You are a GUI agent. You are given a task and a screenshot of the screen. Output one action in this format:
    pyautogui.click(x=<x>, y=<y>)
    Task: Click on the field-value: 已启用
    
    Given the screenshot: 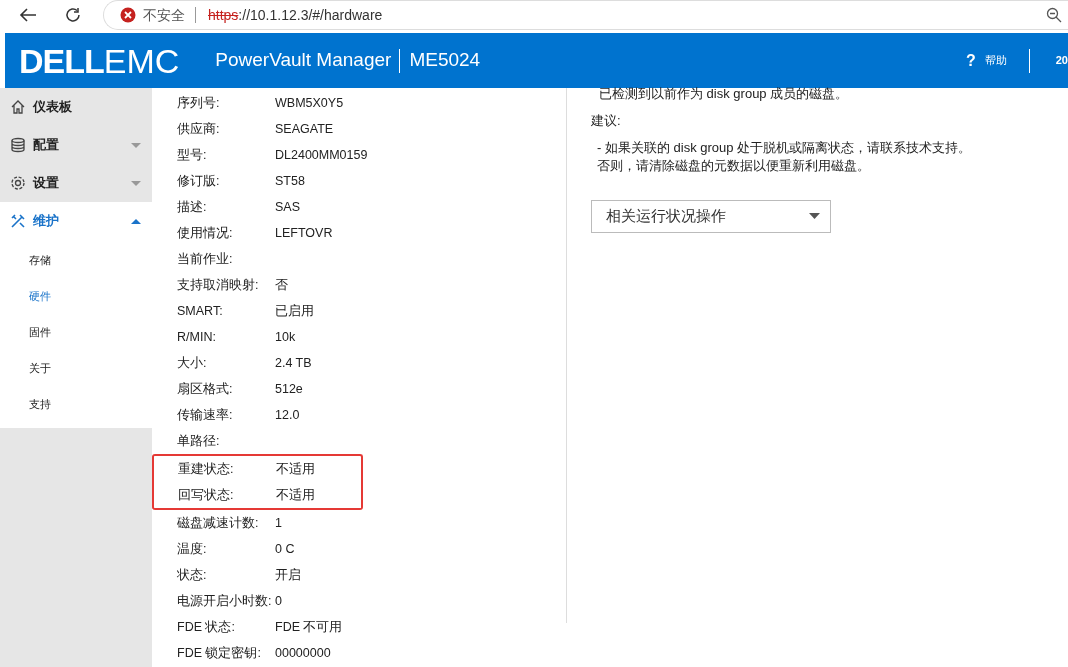 What is the action you would take?
    pyautogui.click(x=294, y=311)
    